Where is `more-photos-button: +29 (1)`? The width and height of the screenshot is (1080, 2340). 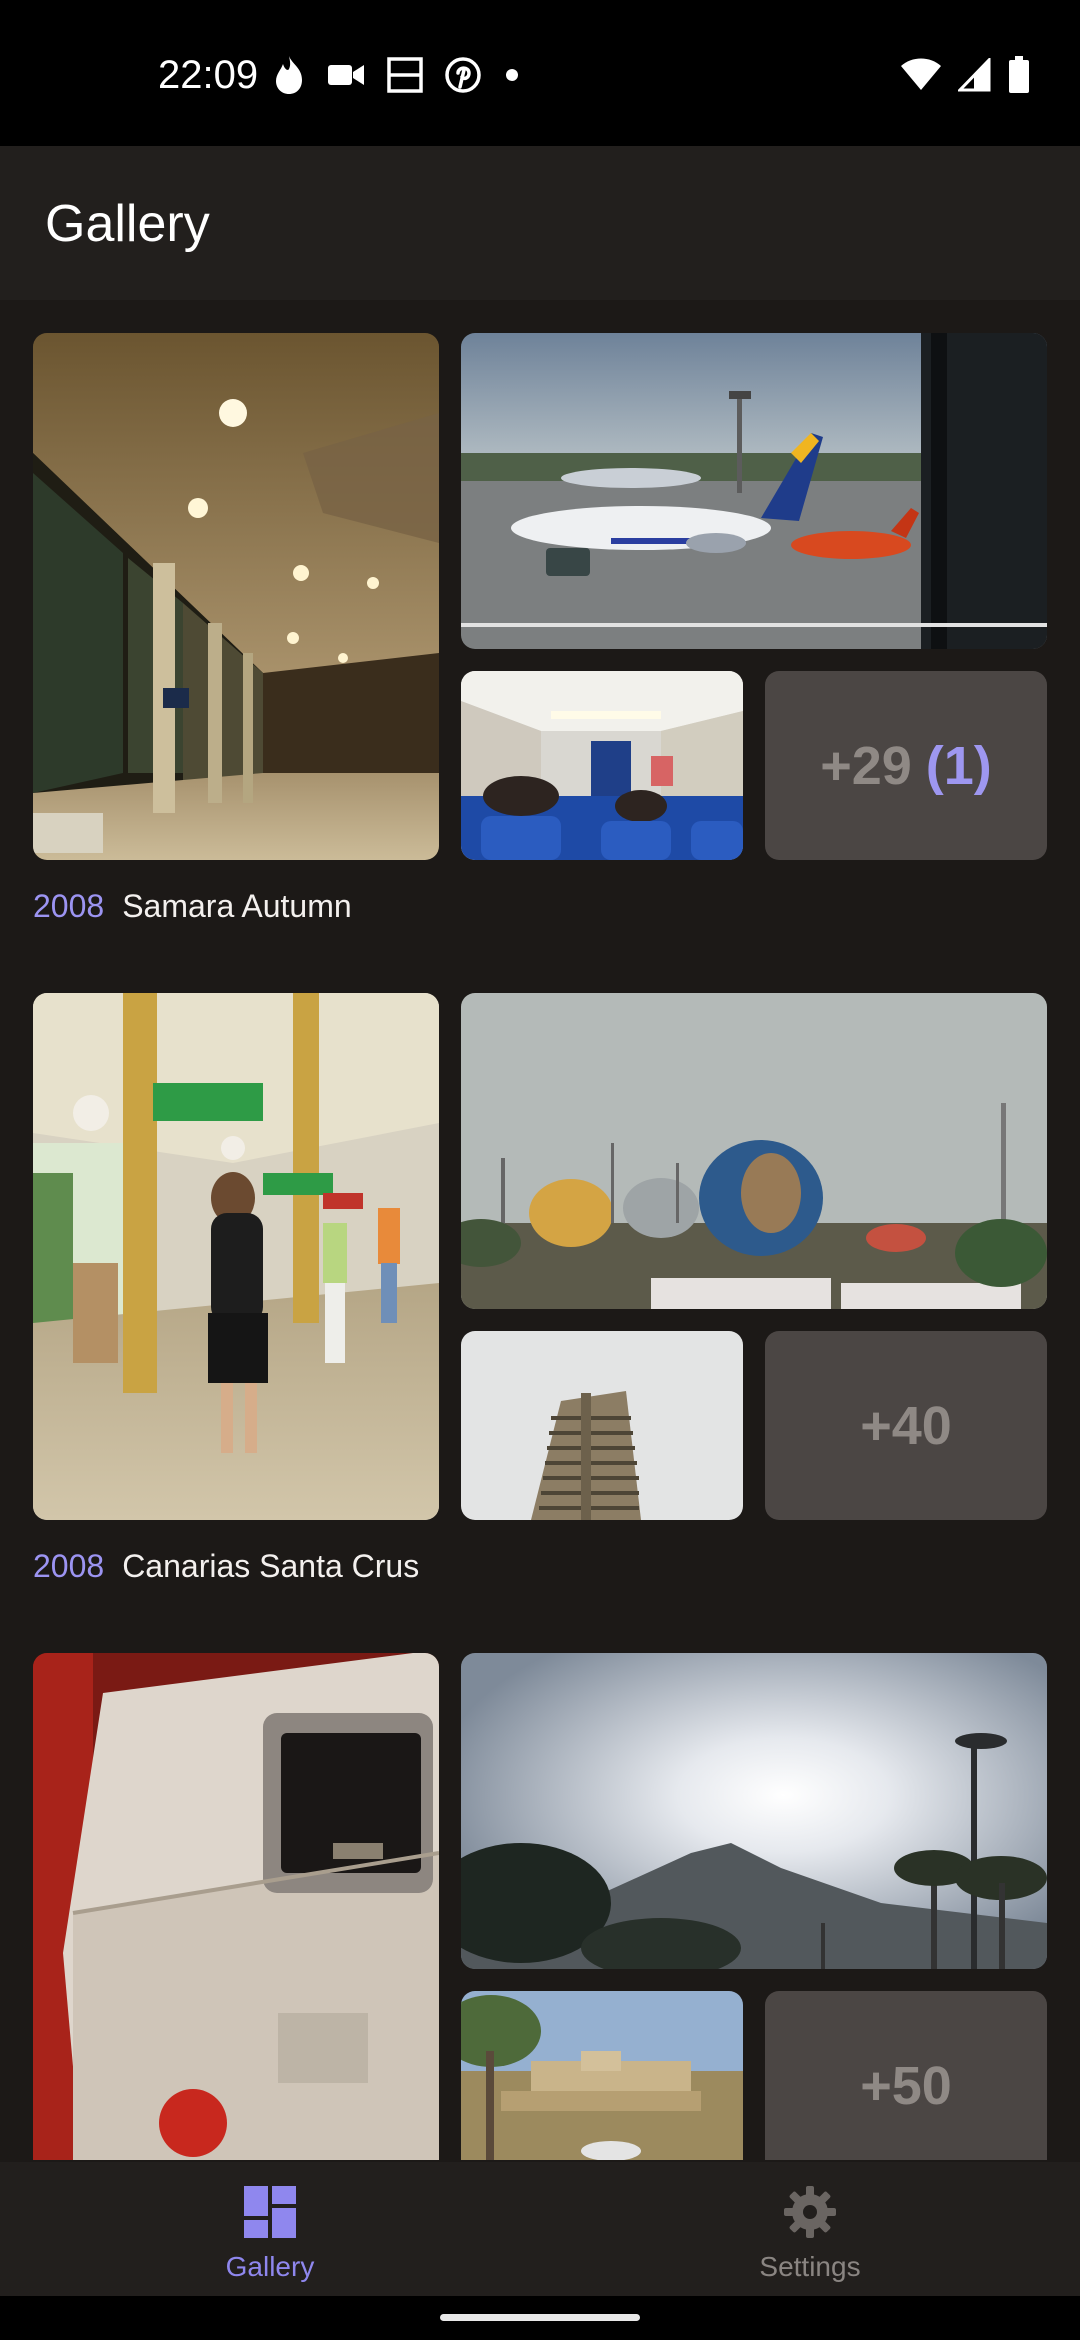 more-photos-button: +29 (1) is located at coordinates (906, 765).